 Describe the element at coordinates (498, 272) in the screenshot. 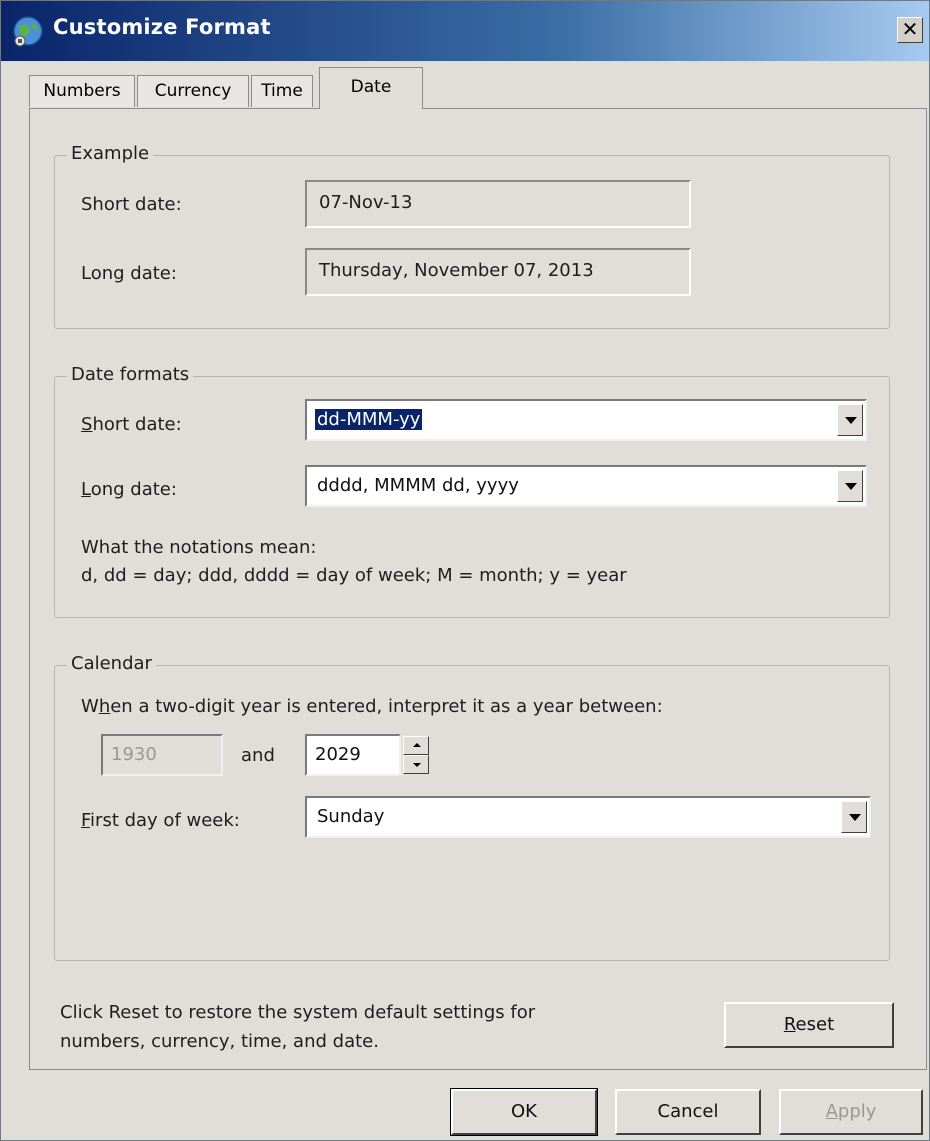

I see `example-long-date-value: Thursday, November 07, 2013` at that location.